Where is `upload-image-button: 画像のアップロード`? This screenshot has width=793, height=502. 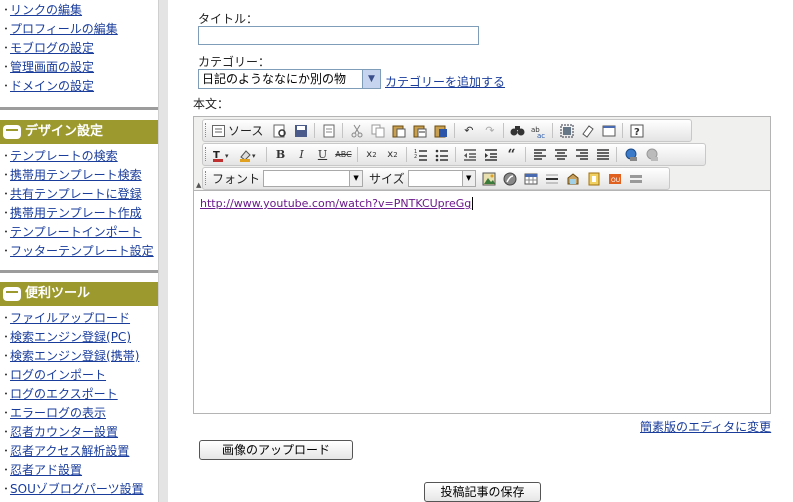
upload-image-button: 画像のアップロード is located at coordinates (276, 450).